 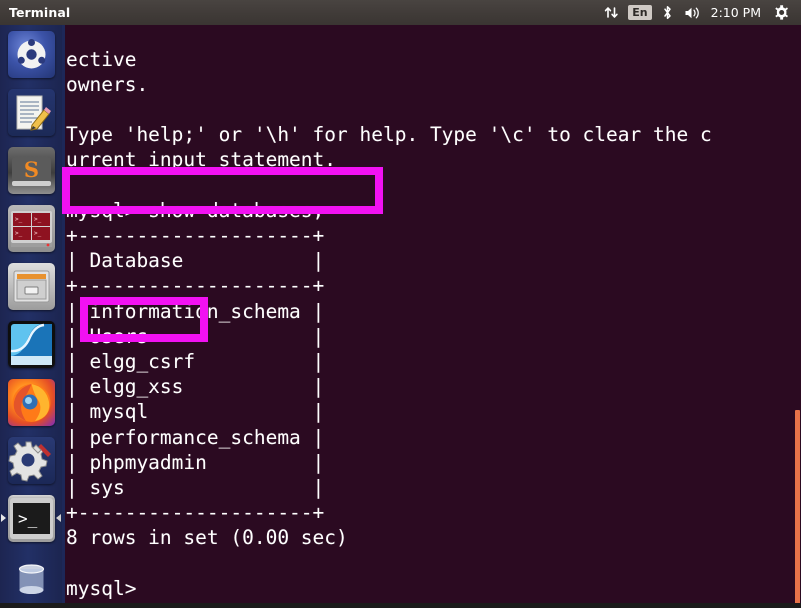 What do you see at coordinates (63, 316) in the screenshot?
I see `terminal-left-edge` at bounding box center [63, 316].